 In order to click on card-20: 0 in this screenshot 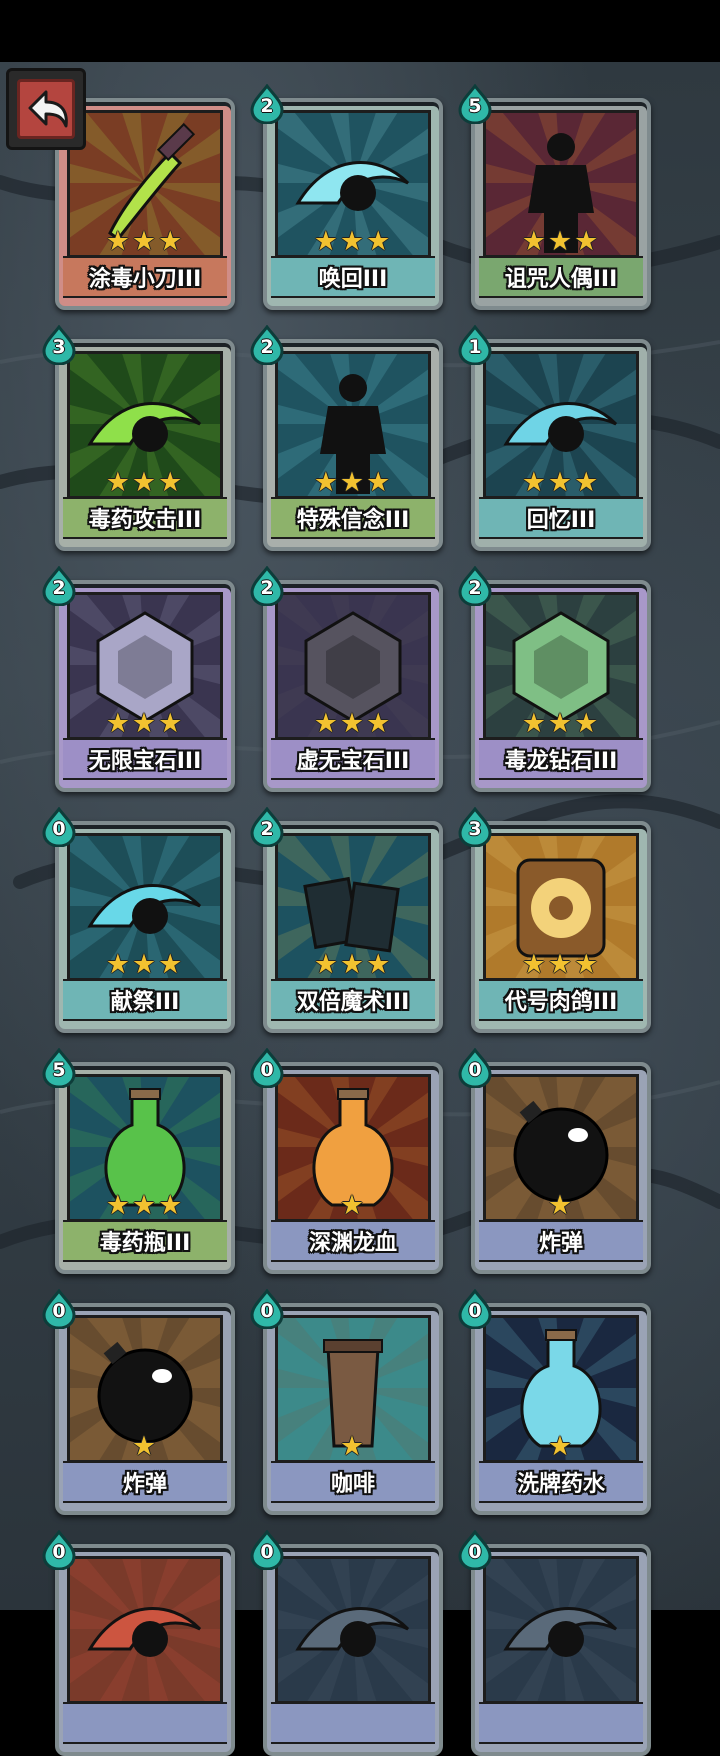, I will do `click(346, 1643)`.